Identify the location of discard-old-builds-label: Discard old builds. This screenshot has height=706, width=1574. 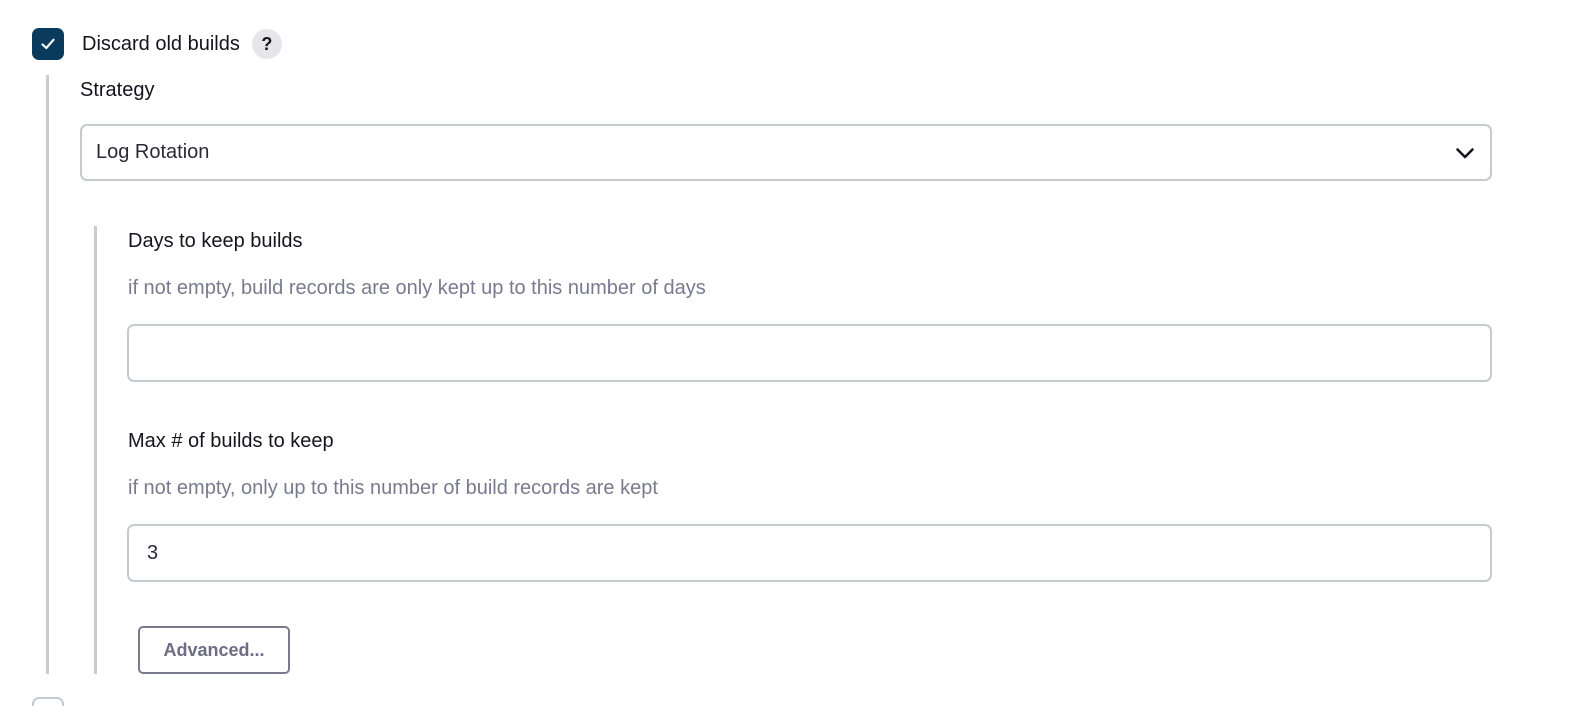
(161, 44).